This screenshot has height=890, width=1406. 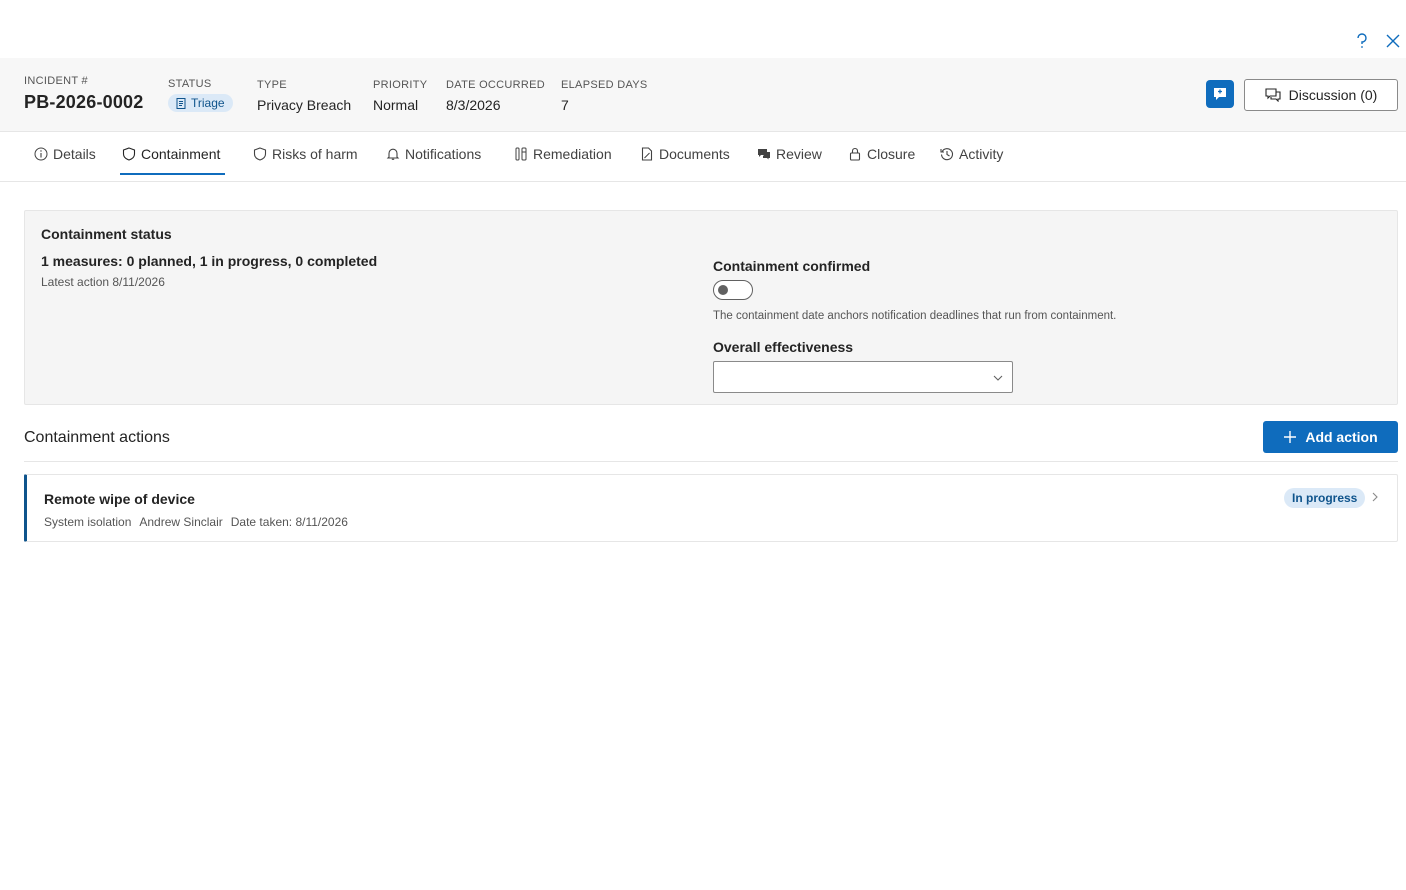 I want to click on tab-documents: Documents, so click(x=685, y=154).